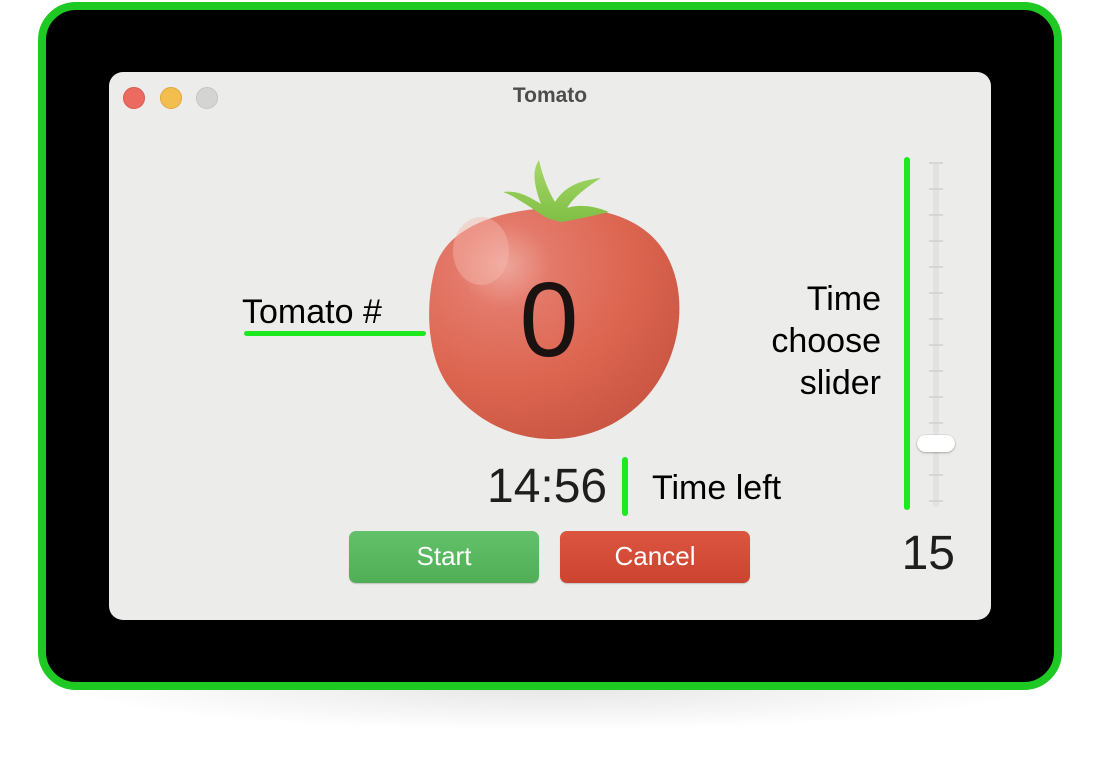 Image resolution: width=1100 pixels, height=766 pixels. What do you see at coordinates (312, 312) in the screenshot?
I see `tomato-number-annotation: Tomato #` at bounding box center [312, 312].